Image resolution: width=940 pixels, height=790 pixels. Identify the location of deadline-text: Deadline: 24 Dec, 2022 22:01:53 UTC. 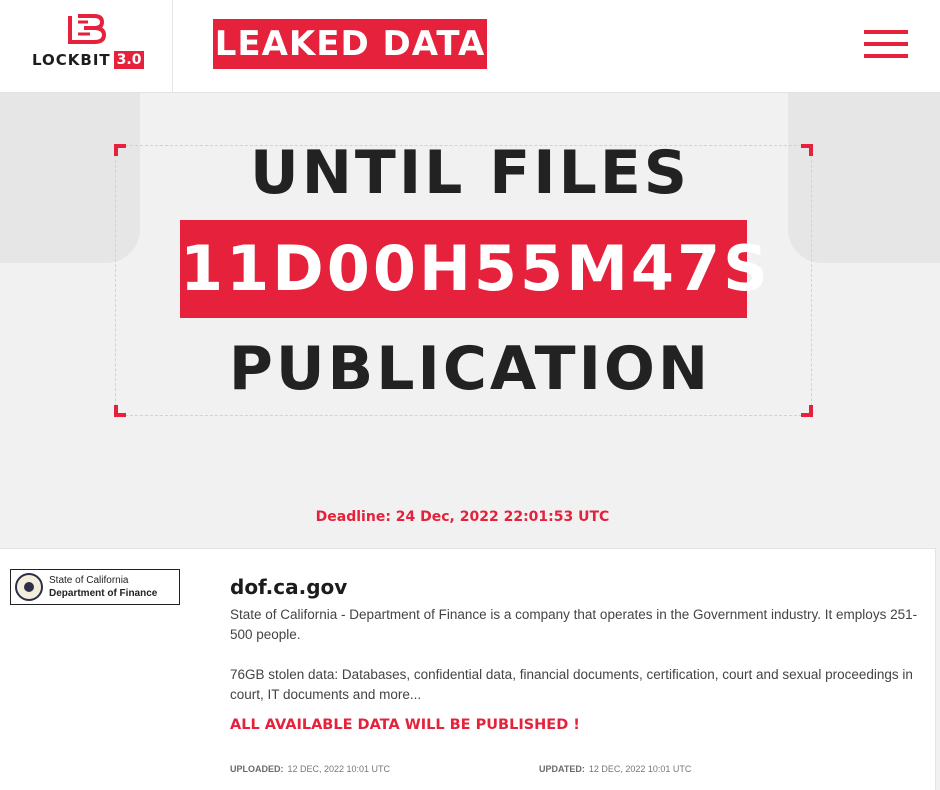
(462, 517).